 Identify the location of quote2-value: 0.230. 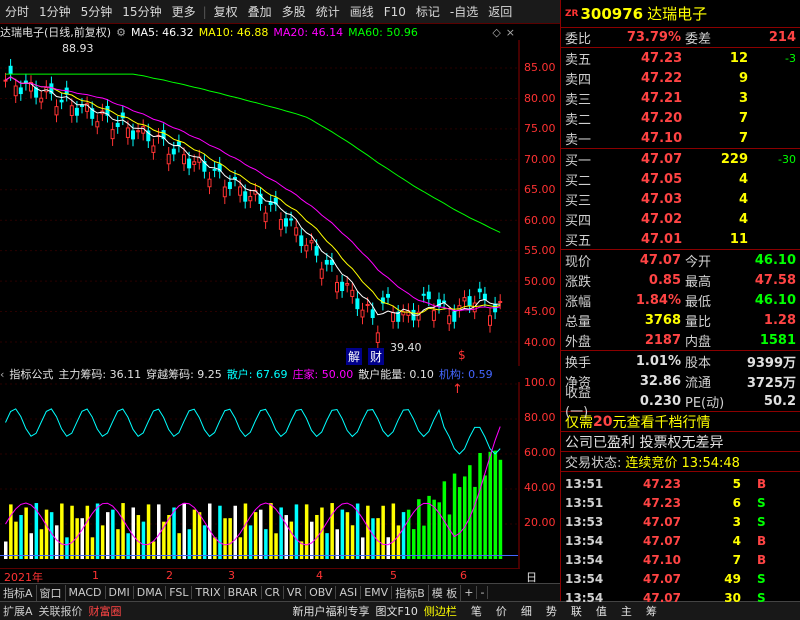
(660, 401).